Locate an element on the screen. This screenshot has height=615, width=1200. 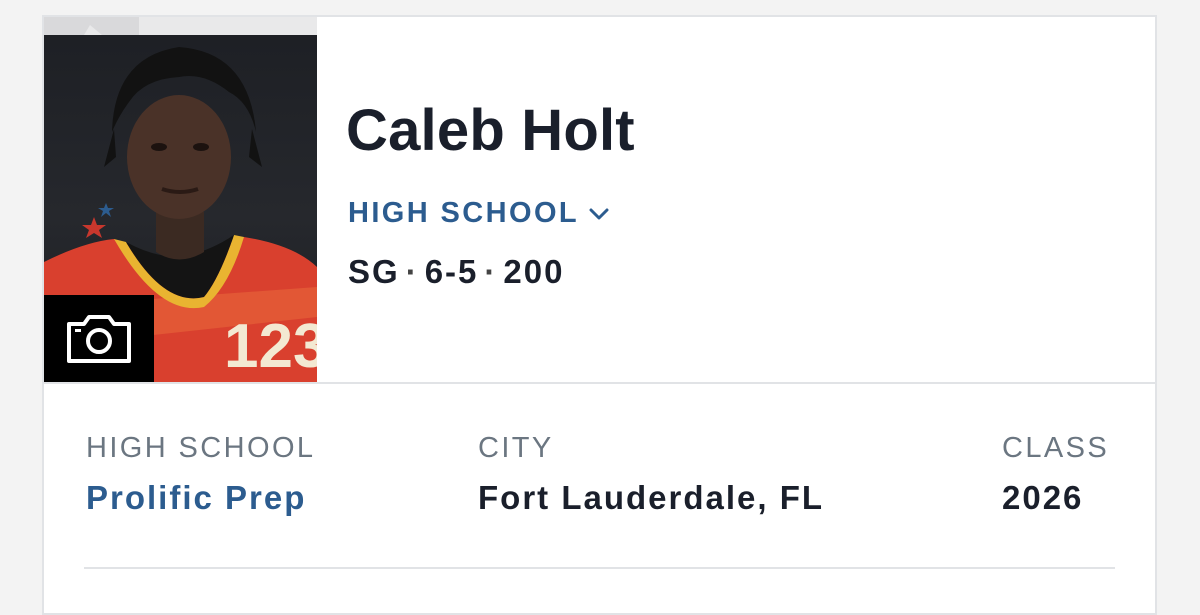
player-height: 6-5 is located at coordinates (451, 271).